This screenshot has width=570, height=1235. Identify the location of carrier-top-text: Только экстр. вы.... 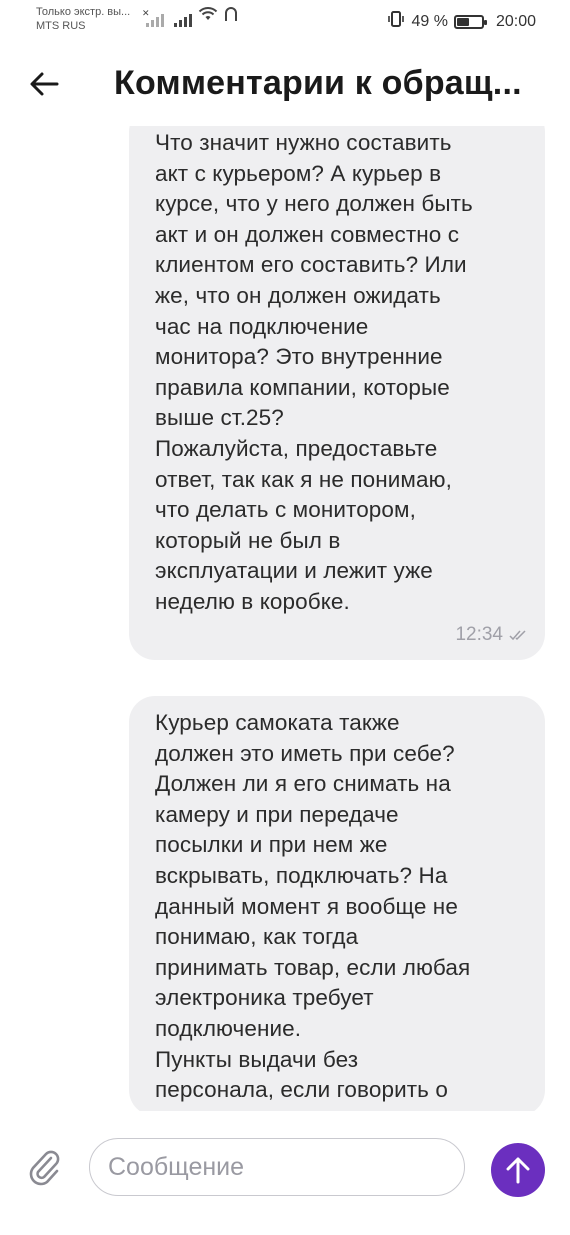
(83, 12).